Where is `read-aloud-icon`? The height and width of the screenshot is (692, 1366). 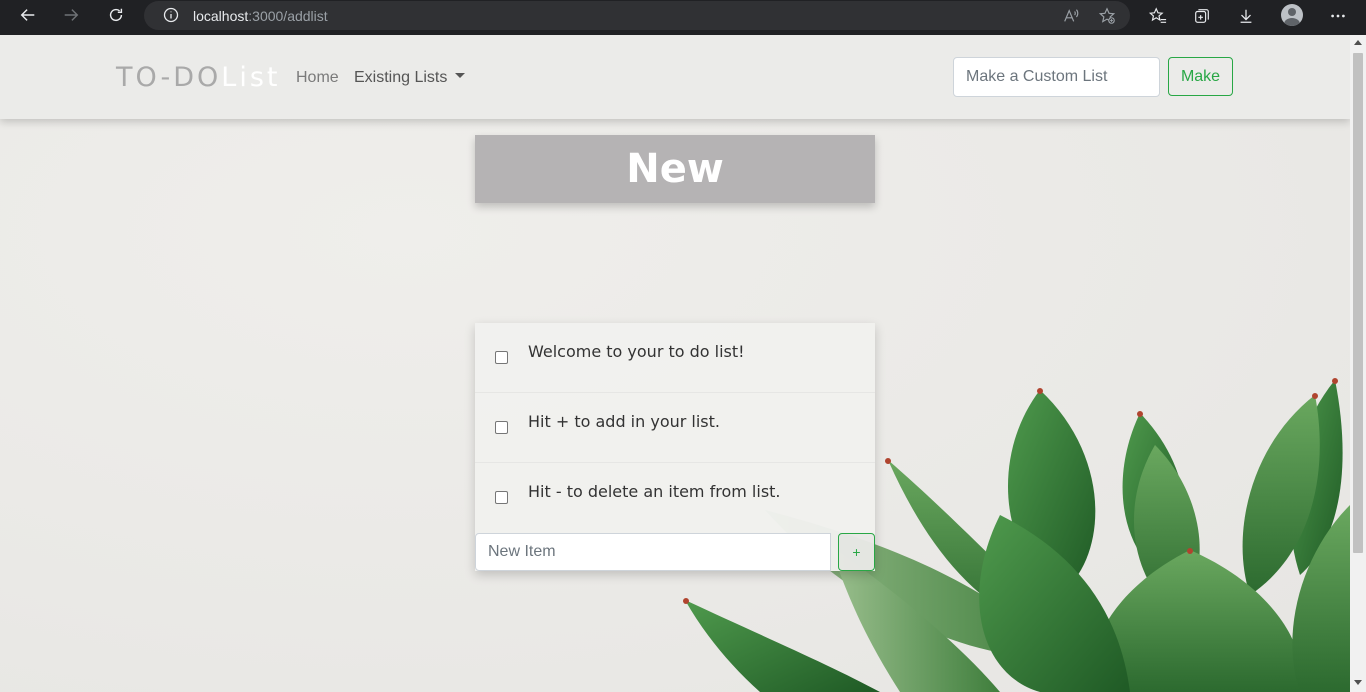 read-aloud-icon is located at coordinates (1071, 16).